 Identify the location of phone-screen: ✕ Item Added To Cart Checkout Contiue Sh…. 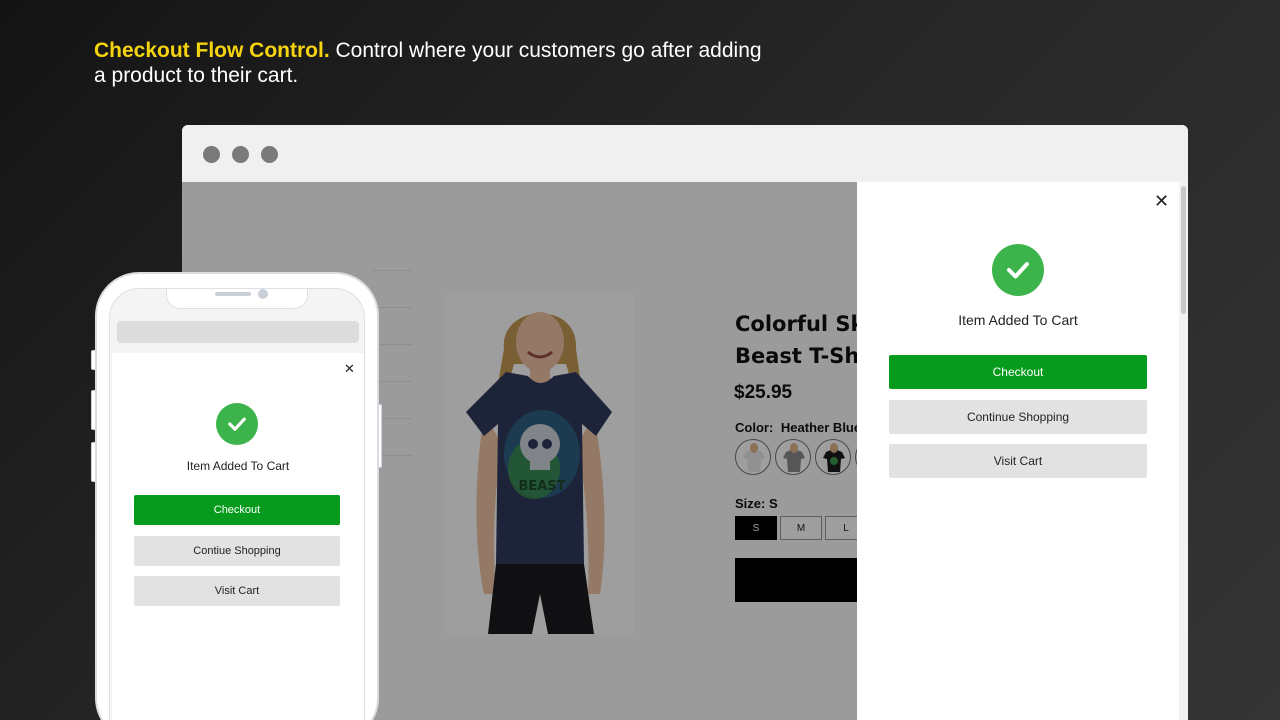
(237, 504).